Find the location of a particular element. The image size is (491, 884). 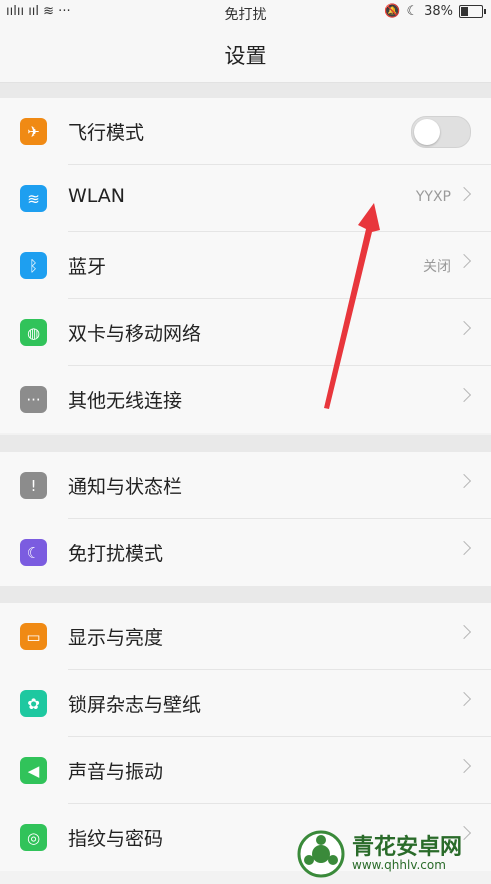

watermark-name: 青花安卓网 is located at coordinates (407, 848).